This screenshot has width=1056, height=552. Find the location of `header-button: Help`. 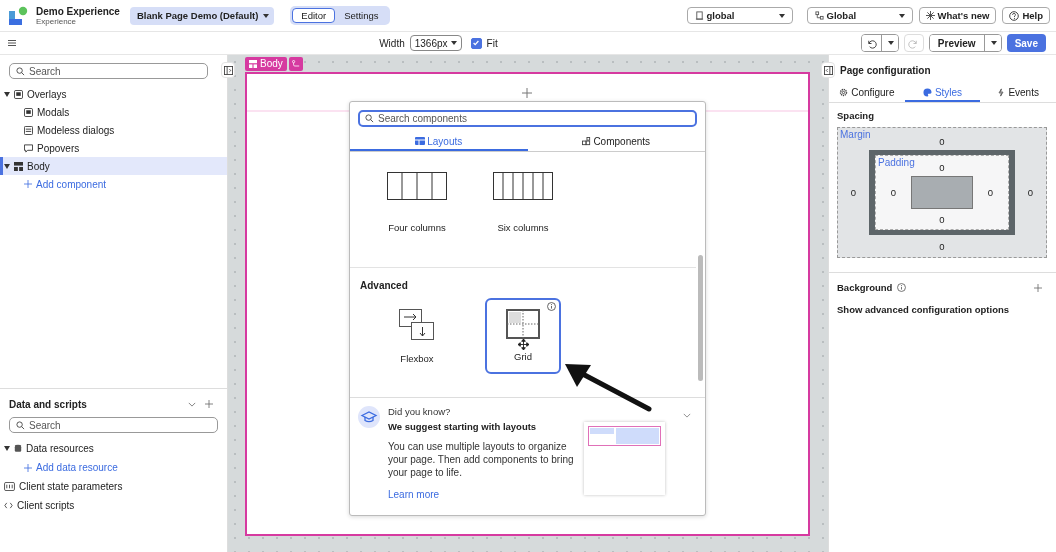

header-button: Help is located at coordinates (1026, 15).